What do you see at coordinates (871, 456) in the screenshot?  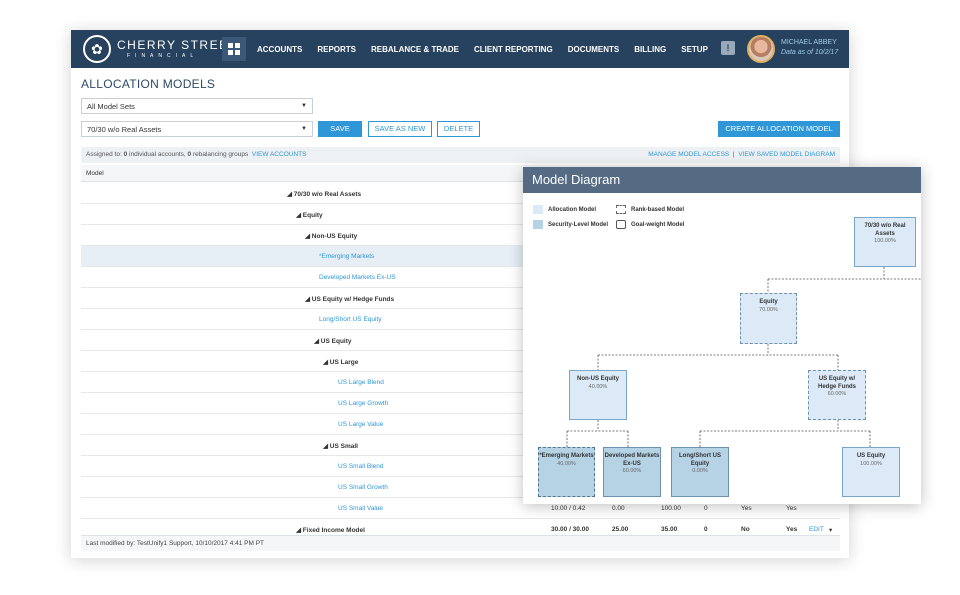 I see `node-name: US Equity` at bounding box center [871, 456].